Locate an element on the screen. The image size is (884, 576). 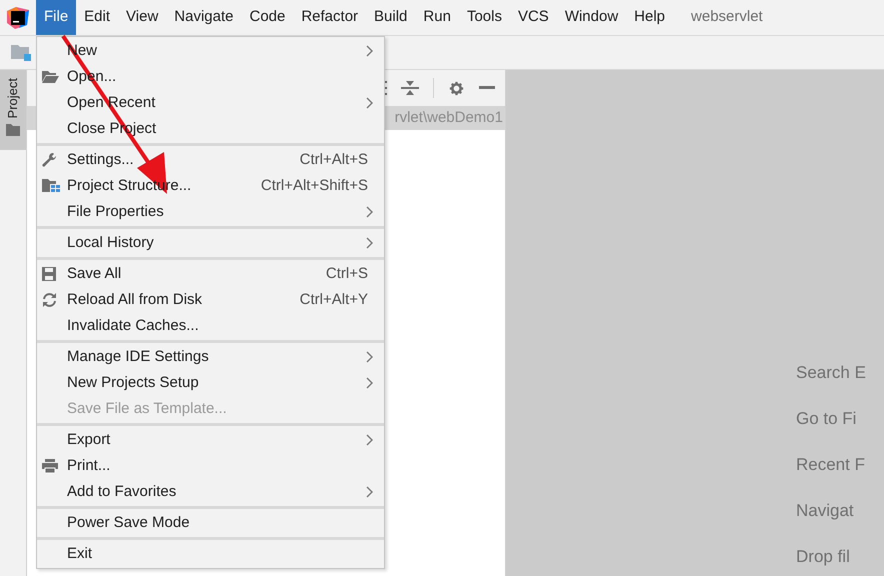
menu-item-label: Exit is located at coordinates (79, 554).